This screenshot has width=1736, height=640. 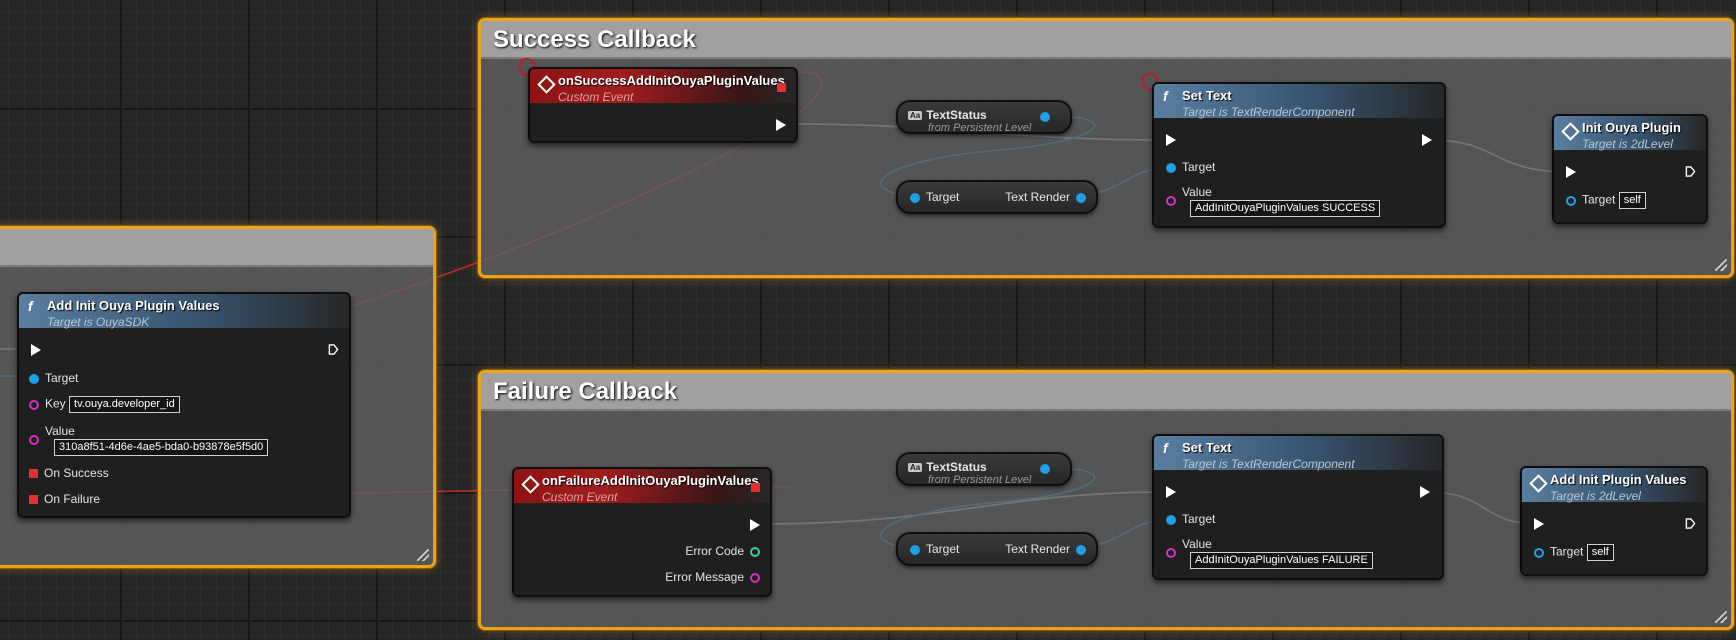 What do you see at coordinates (1197, 544) in the screenshot?
I see `pin-label: Value` at bounding box center [1197, 544].